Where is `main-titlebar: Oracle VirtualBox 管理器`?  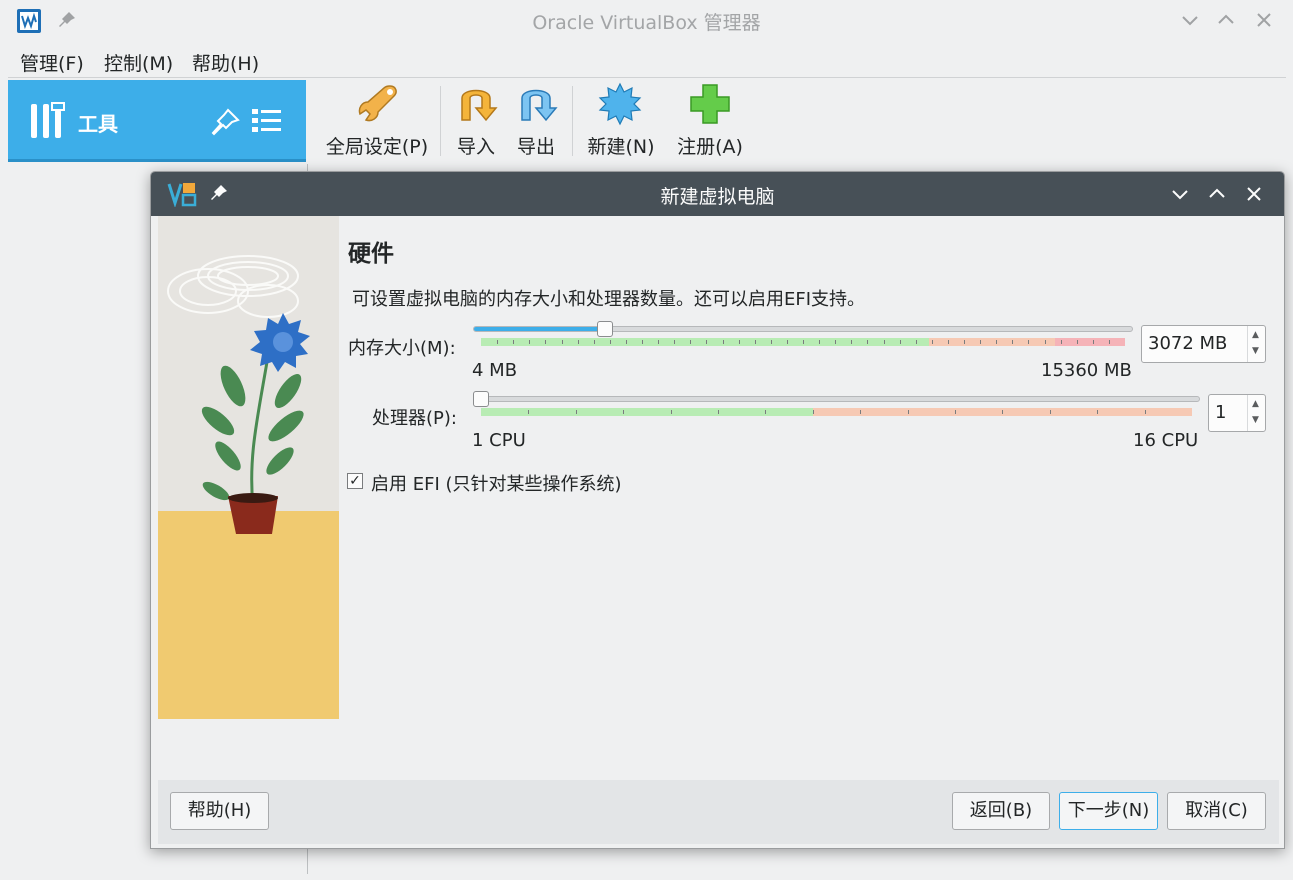 main-titlebar: Oracle VirtualBox 管理器 is located at coordinates (646, 21).